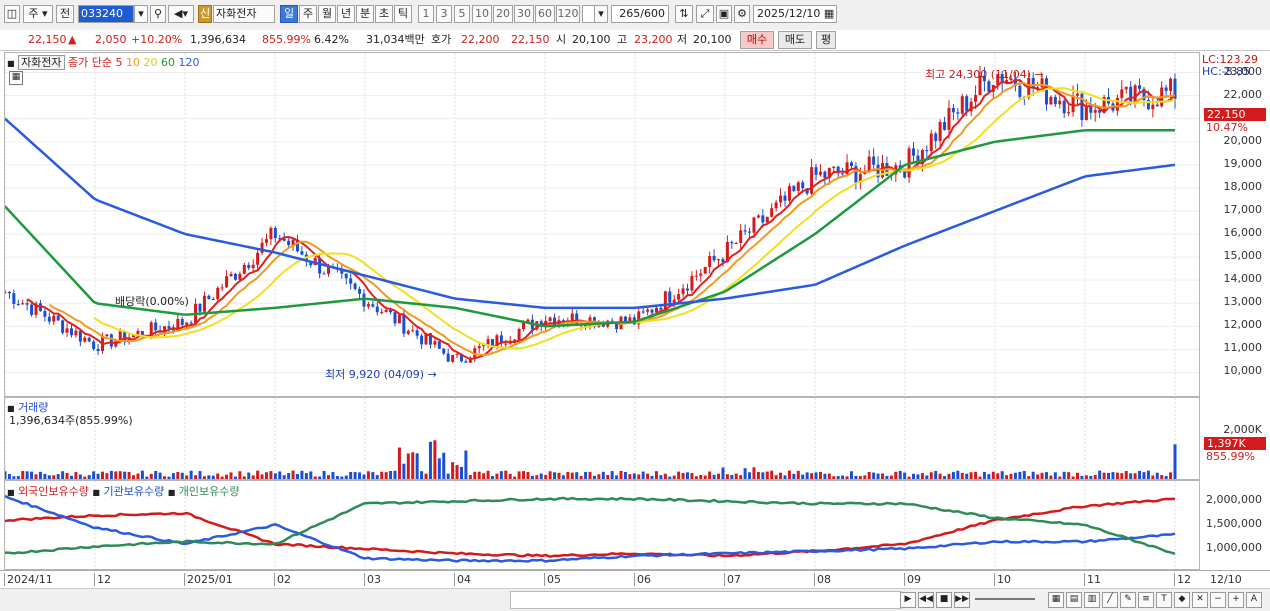 The height and width of the screenshot is (611, 1270). What do you see at coordinates (944, 600) in the screenshot?
I see `stop-icon: ■` at bounding box center [944, 600].